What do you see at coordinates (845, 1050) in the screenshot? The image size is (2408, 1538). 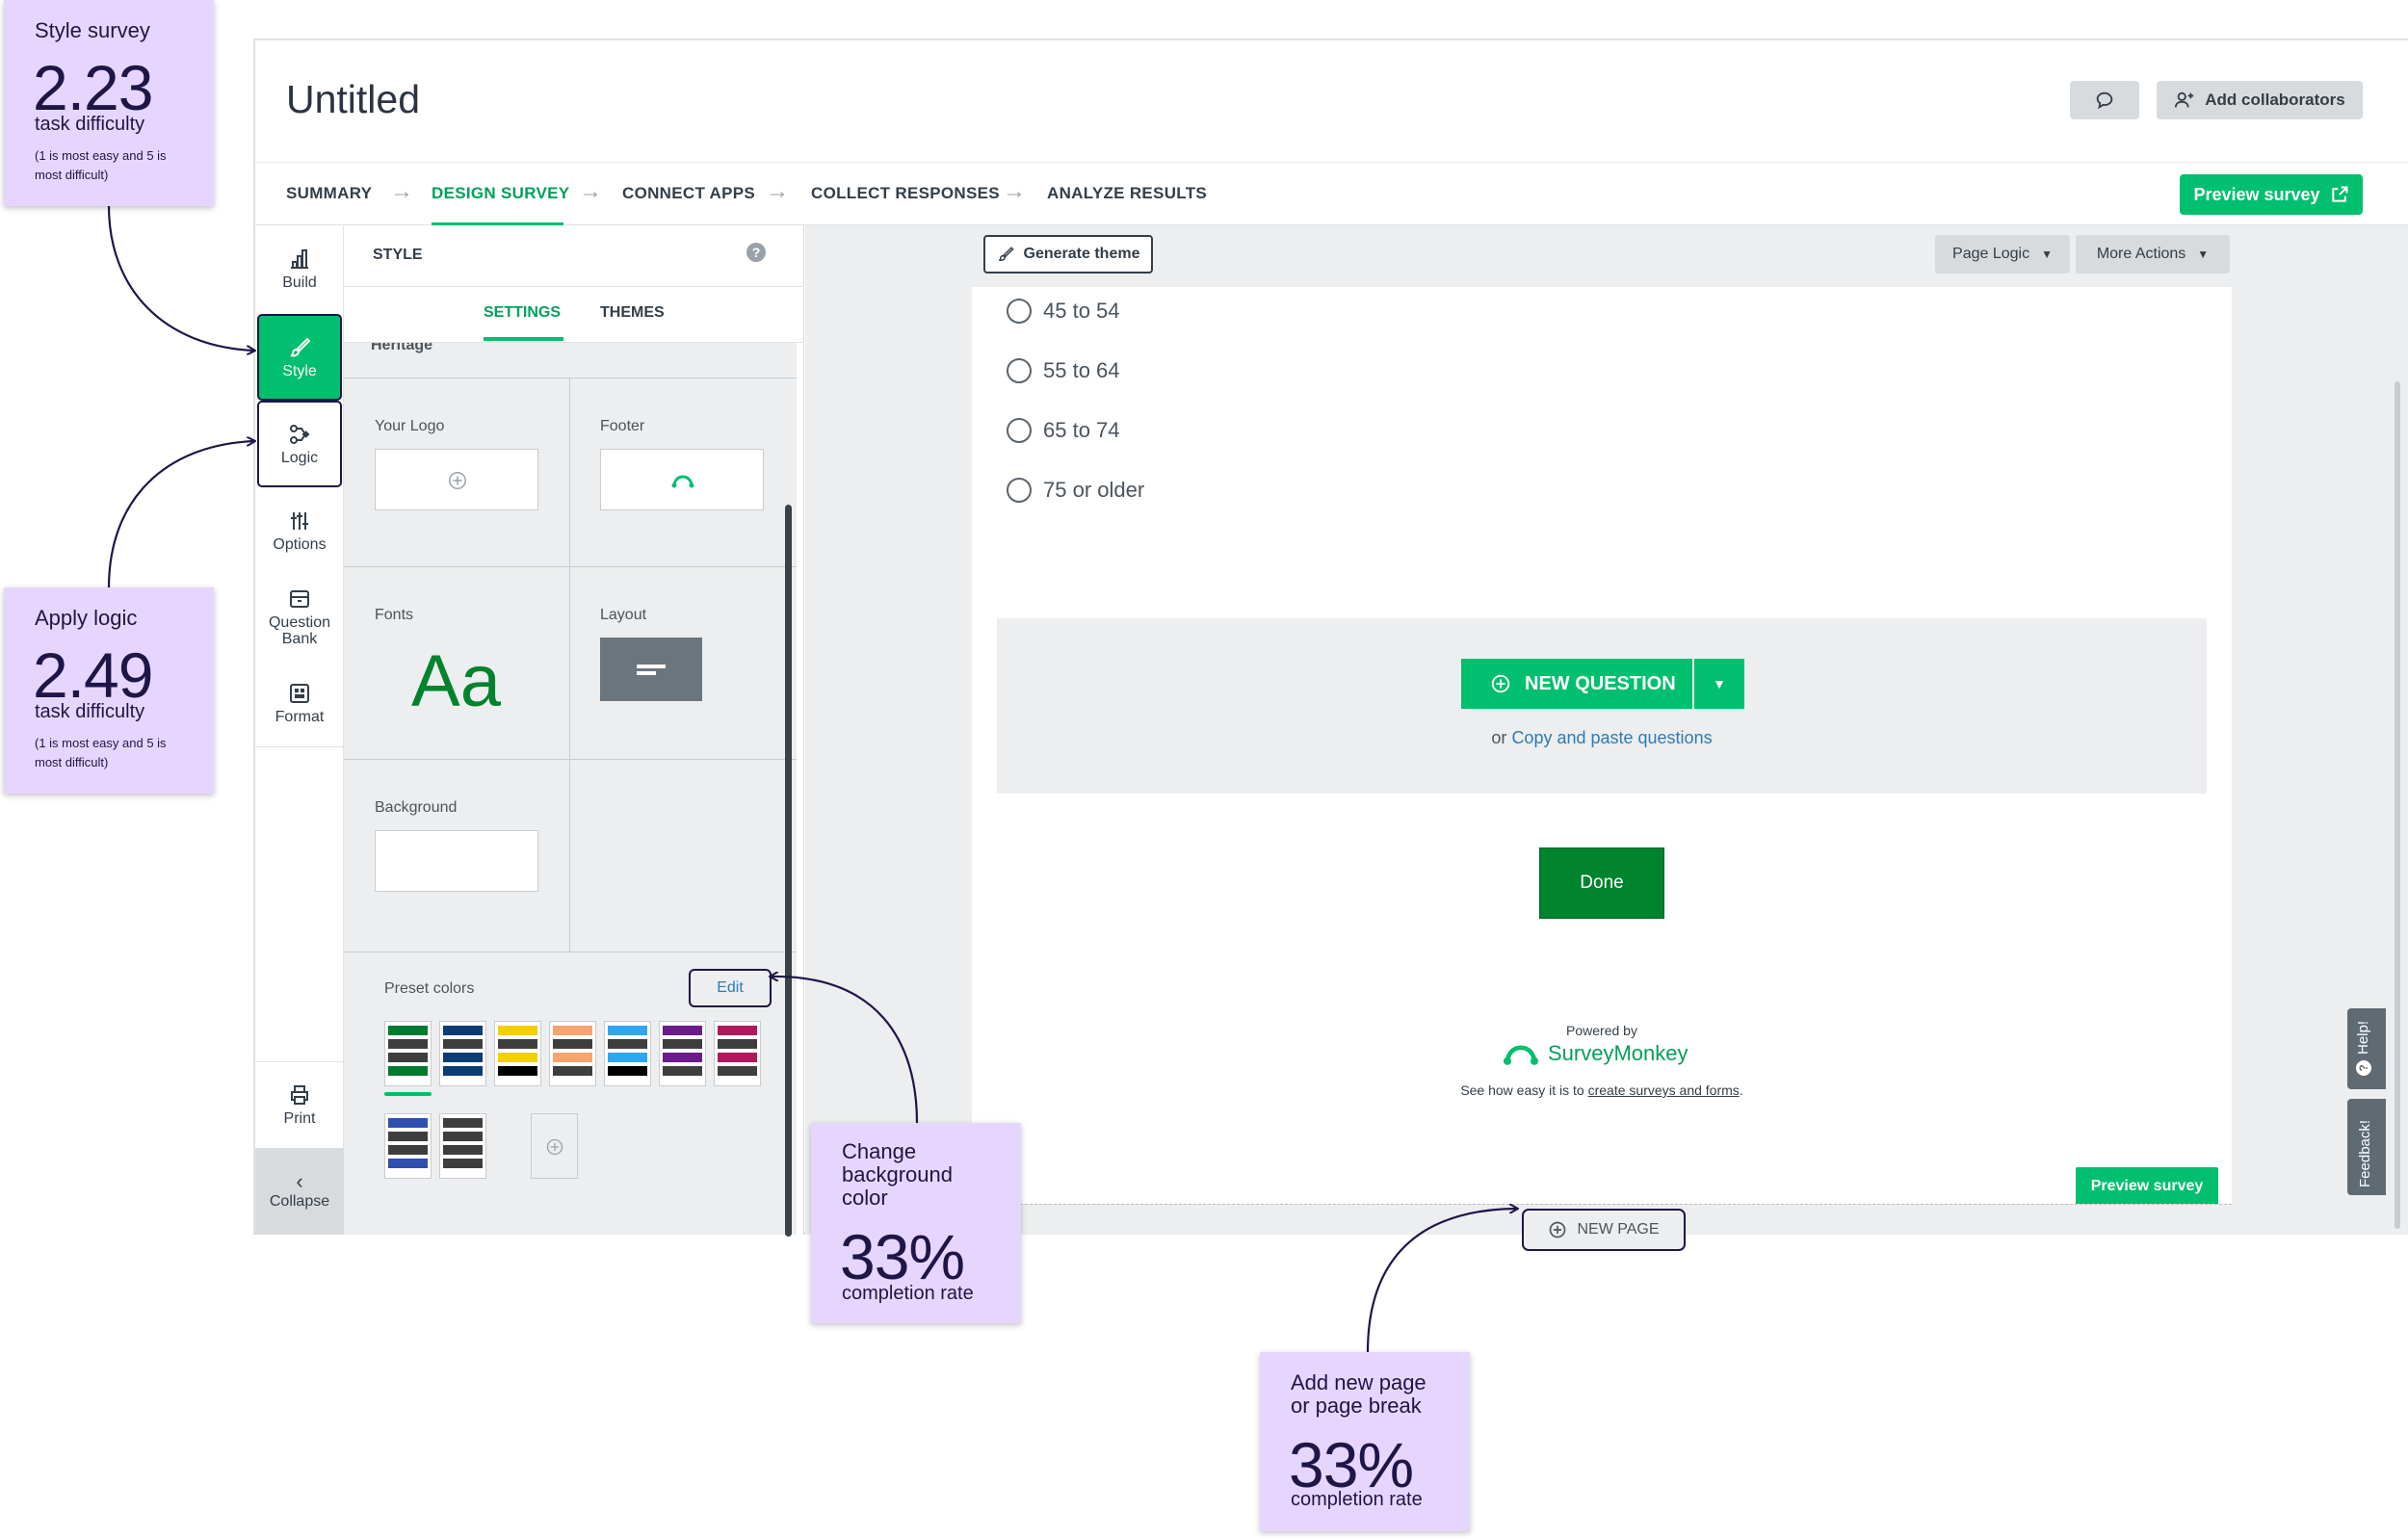 I see `background-arrow` at bounding box center [845, 1050].